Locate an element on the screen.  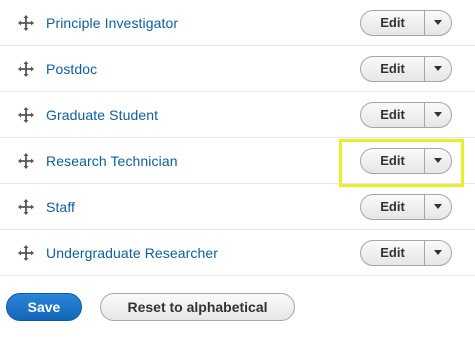
term-link: Undergraduate Researcher is located at coordinates (132, 253).